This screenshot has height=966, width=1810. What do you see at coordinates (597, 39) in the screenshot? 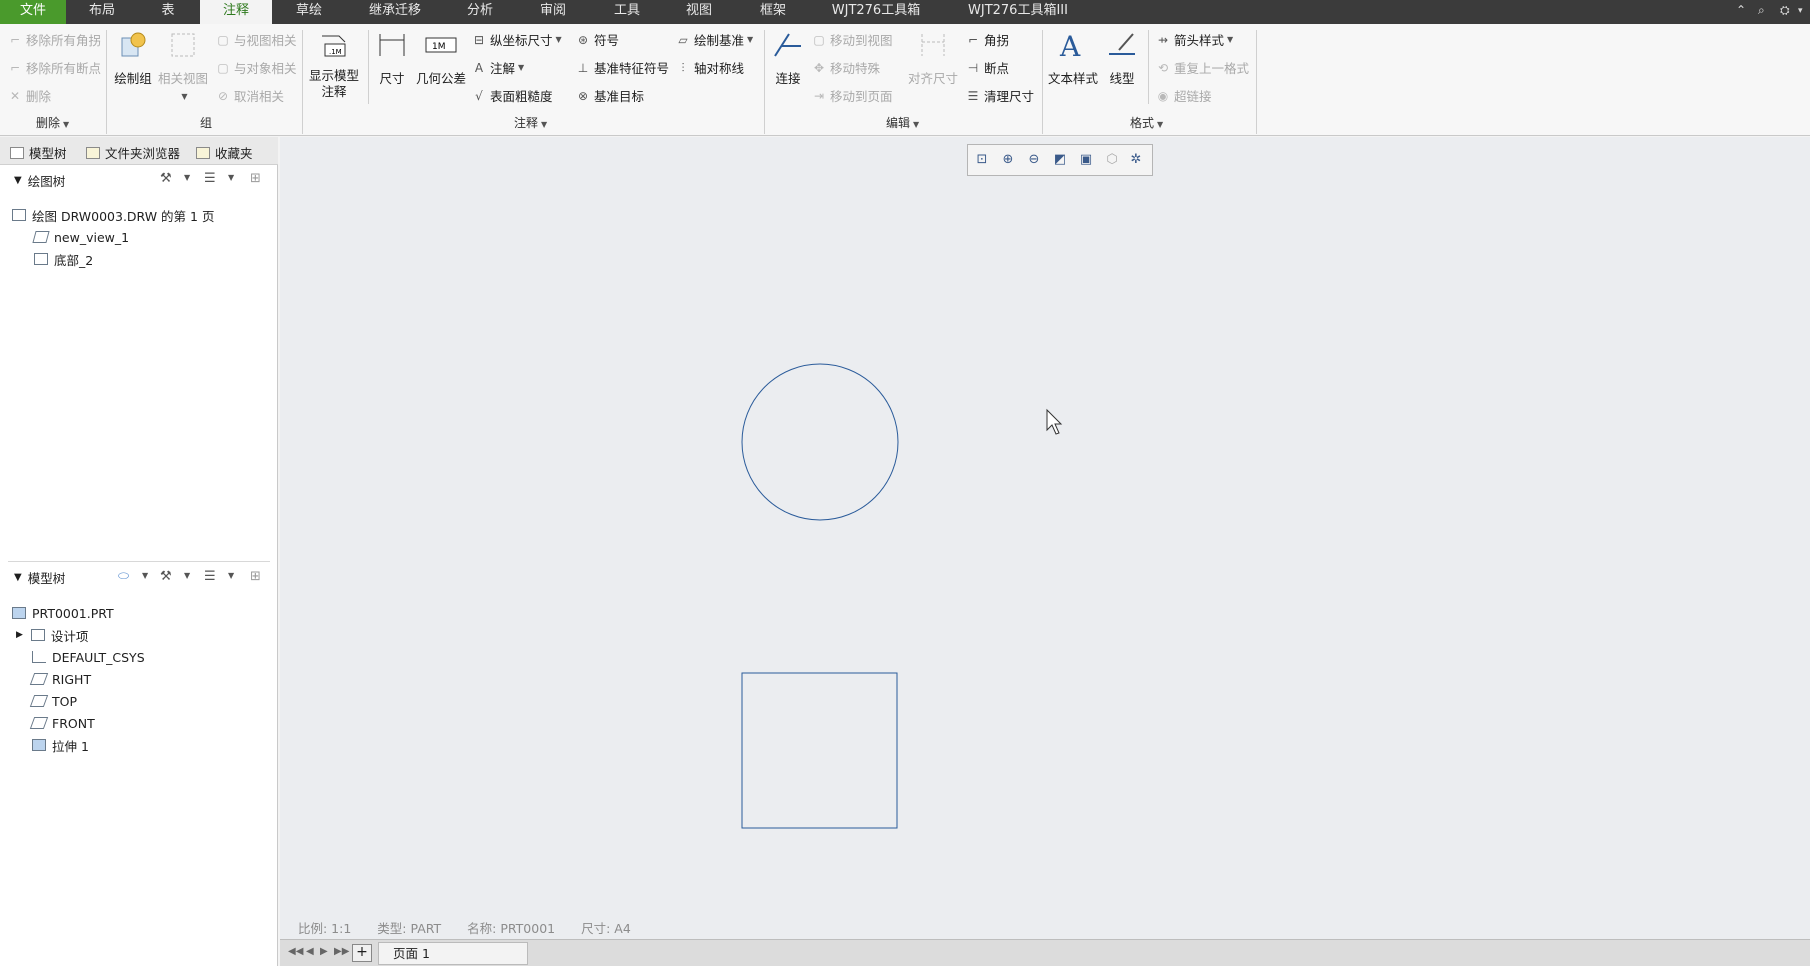
I see `symbol-button: ⊛ 符号` at bounding box center [597, 39].